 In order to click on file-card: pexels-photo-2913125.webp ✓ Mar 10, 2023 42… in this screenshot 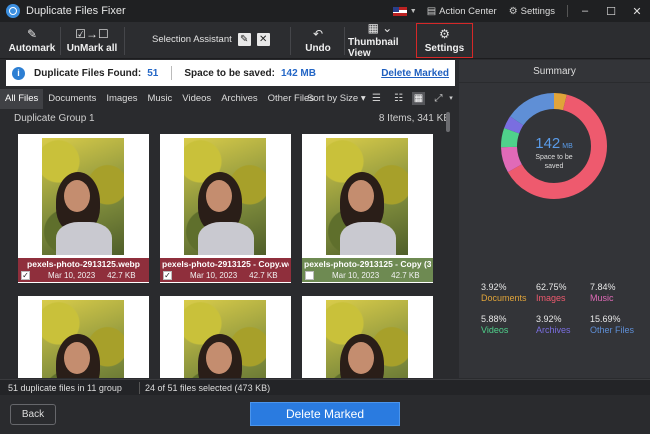, I will do `click(83, 208)`.